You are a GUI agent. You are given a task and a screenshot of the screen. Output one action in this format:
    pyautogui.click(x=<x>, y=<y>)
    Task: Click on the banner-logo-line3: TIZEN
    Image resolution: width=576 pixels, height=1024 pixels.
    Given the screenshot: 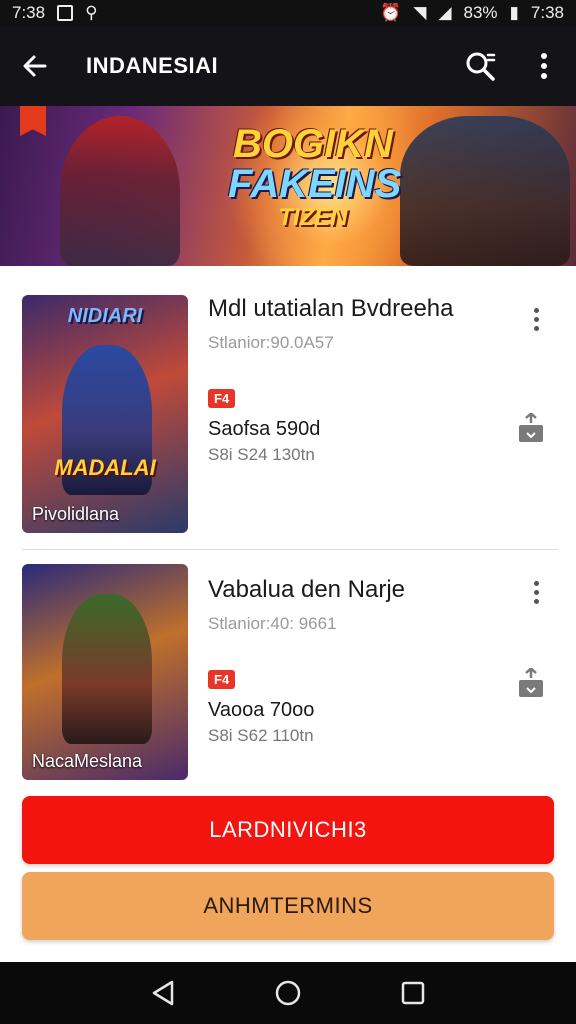 What is the action you would take?
    pyautogui.click(x=313, y=217)
    